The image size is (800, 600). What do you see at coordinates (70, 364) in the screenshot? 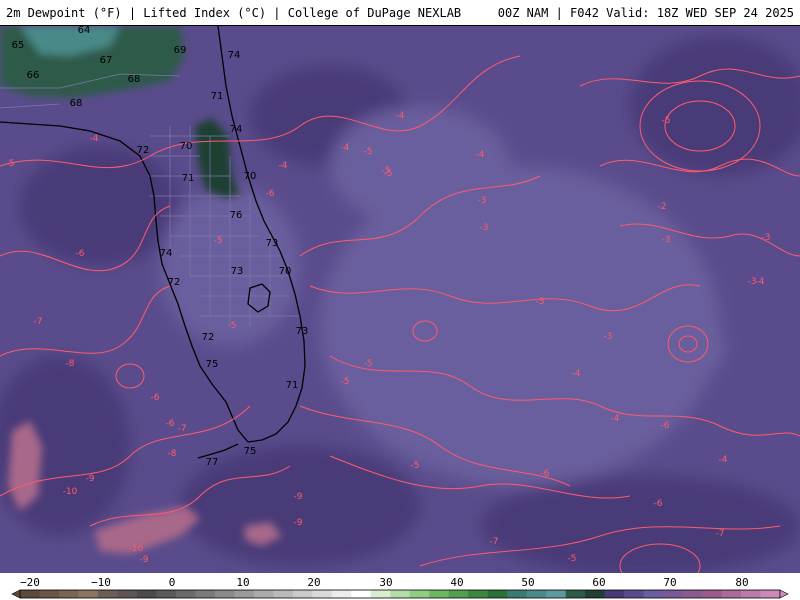
I see `lifted-index-label: -8` at bounding box center [70, 364].